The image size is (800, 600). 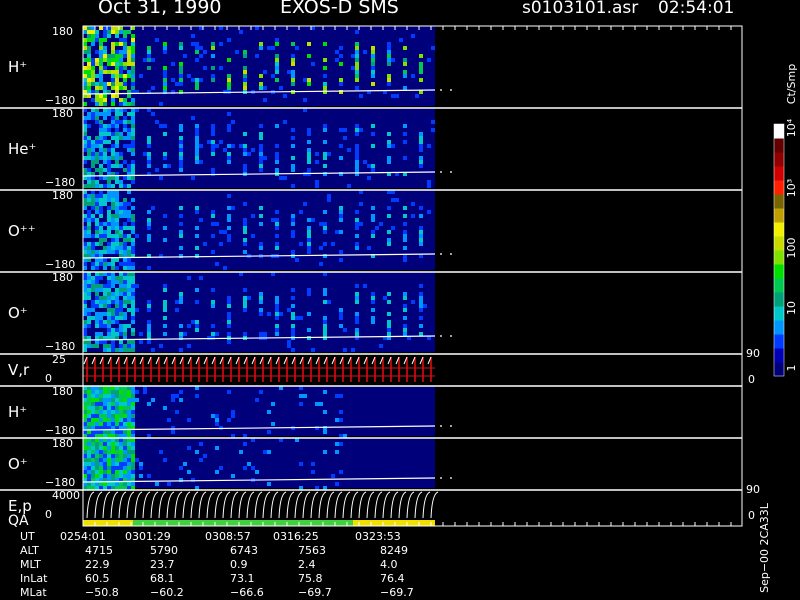 What do you see at coordinates (307, 564) in the screenshot?
I see `table-cell: 2.4` at bounding box center [307, 564].